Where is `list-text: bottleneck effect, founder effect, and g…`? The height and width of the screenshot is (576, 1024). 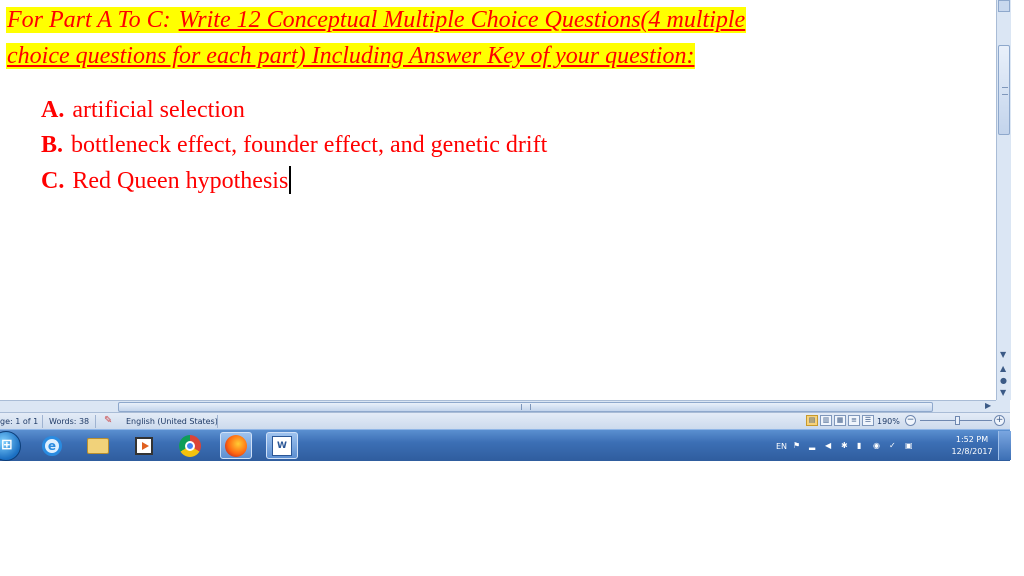
list-text: bottleneck effect, founder effect, and g… is located at coordinates (309, 145).